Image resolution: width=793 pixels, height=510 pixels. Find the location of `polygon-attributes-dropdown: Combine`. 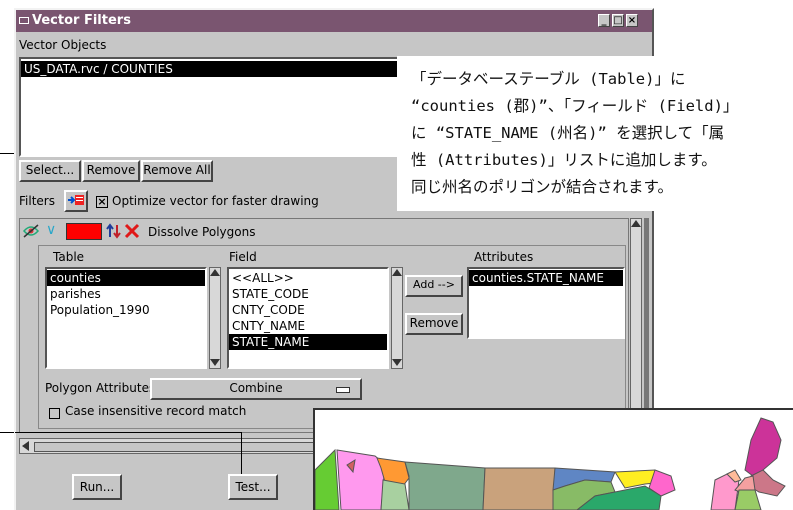

polygon-attributes-dropdown: Combine is located at coordinates (256, 389).